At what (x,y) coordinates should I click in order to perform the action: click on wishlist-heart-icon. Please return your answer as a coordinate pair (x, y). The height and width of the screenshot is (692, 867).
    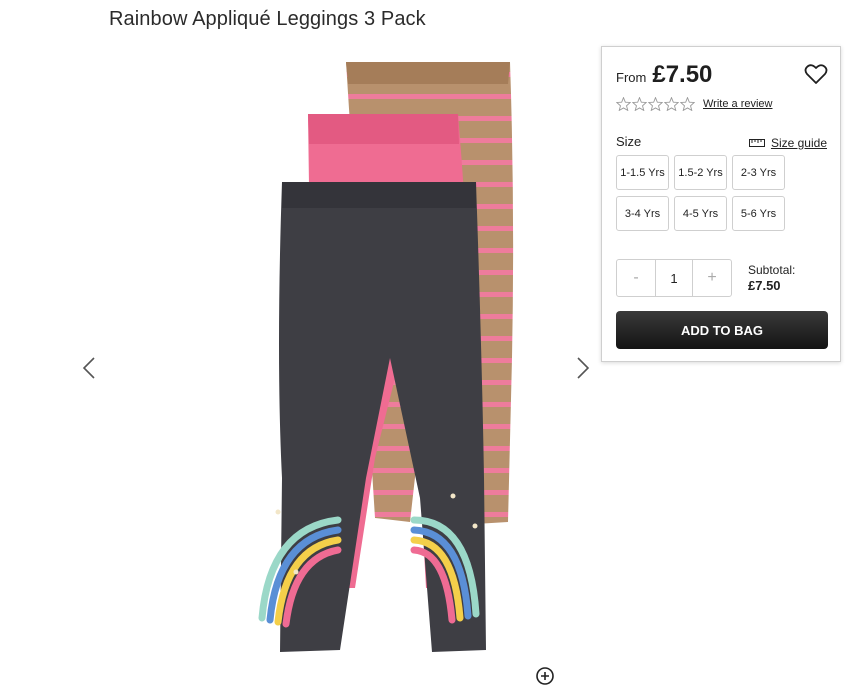
    Looking at the image, I should click on (816, 74).